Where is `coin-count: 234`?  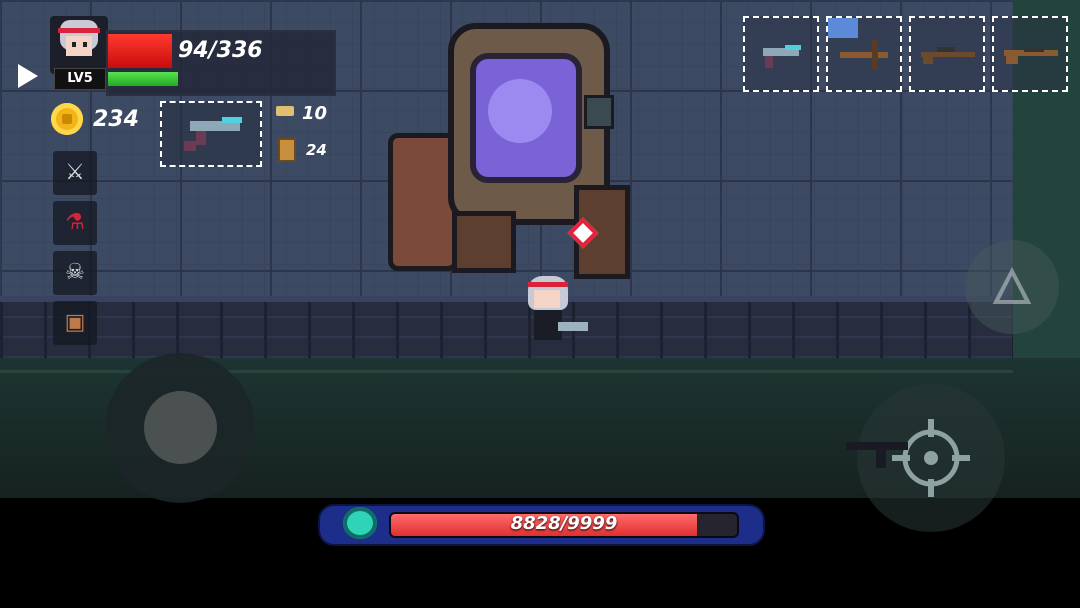
coin-count: 234 is located at coordinates (116, 119).